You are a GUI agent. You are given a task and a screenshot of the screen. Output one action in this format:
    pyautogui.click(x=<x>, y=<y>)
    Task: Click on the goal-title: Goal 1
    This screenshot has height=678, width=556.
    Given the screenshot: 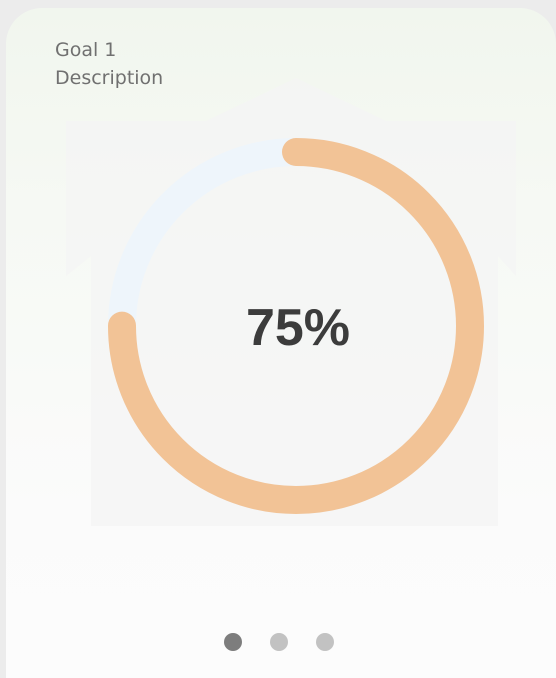 What is the action you would take?
    pyautogui.click(x=86, y=50)
    